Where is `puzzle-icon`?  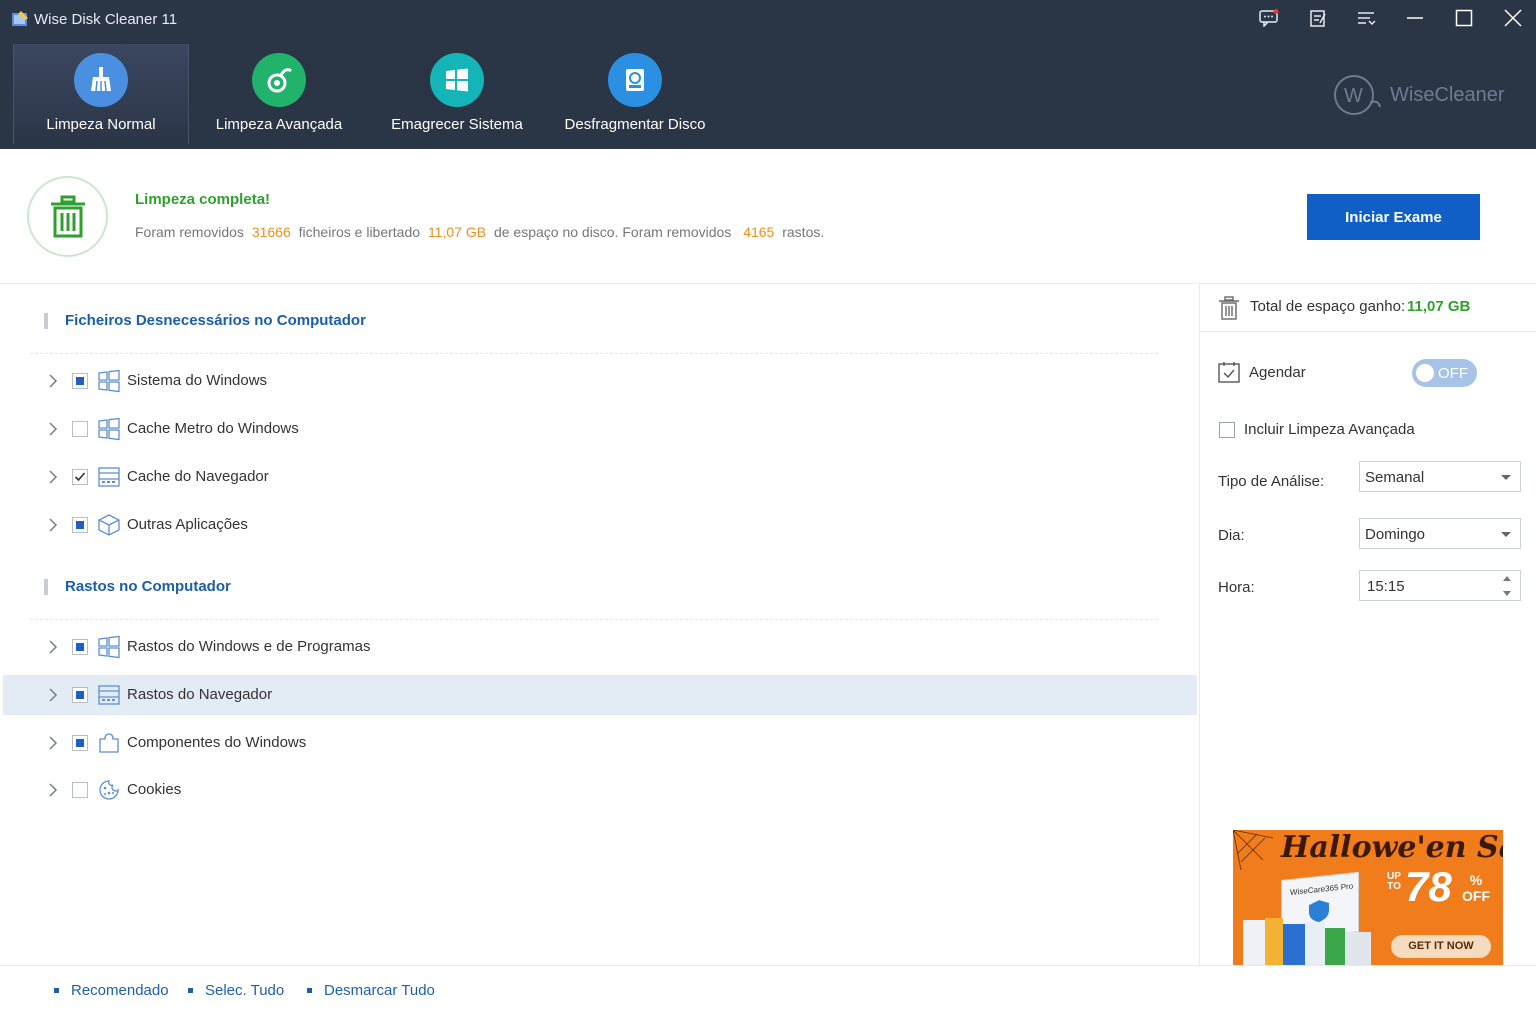 puzzle-icon is located at coordinates (109, 743).